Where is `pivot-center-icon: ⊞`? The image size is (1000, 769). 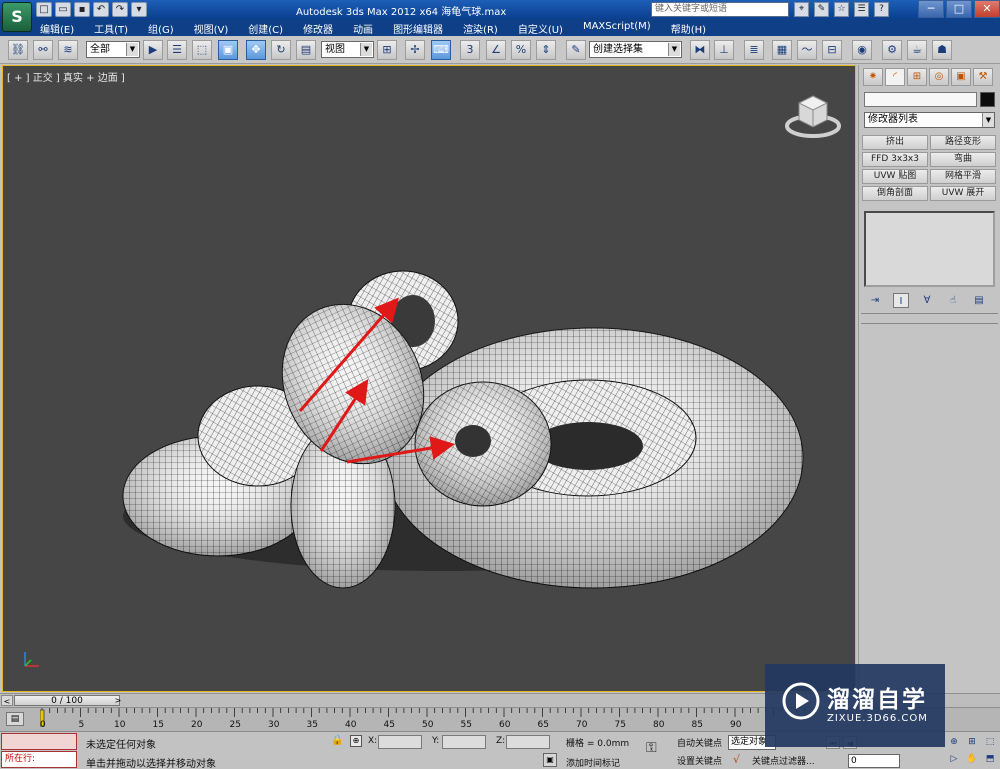 pivot-center-icon: ⊞ is located at coordinates (387, 50).